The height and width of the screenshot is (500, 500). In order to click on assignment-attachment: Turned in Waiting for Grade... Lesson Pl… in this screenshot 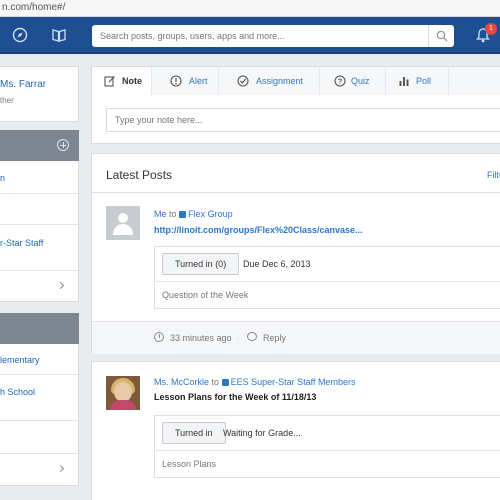, I will do `click(327, 446)`.